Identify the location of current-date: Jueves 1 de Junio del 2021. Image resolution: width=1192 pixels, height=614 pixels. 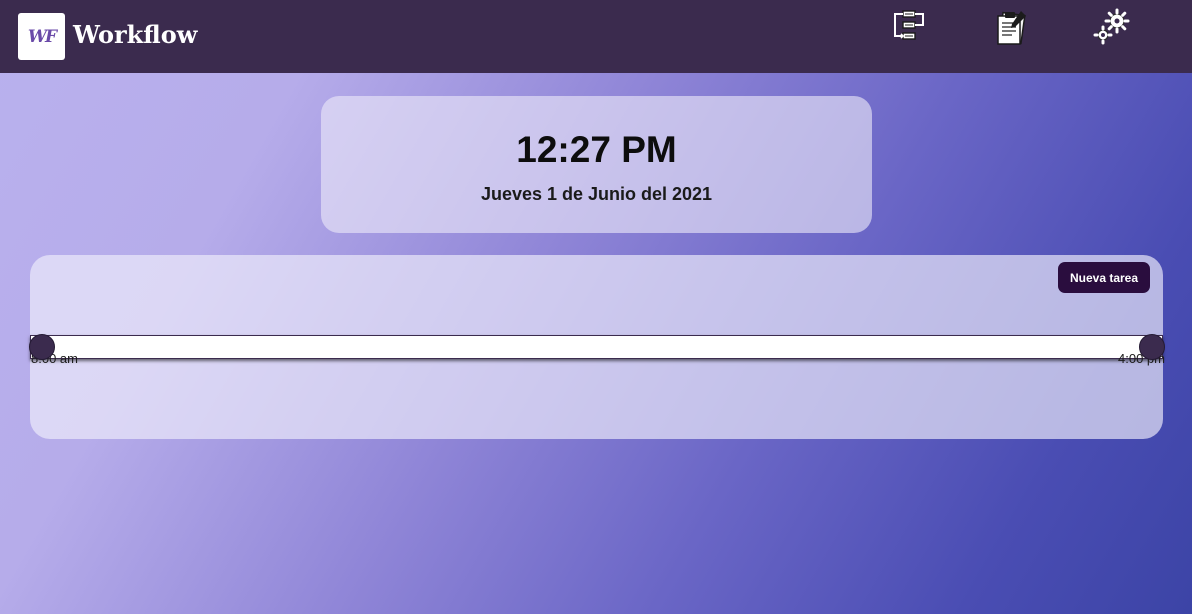
(596, 194).